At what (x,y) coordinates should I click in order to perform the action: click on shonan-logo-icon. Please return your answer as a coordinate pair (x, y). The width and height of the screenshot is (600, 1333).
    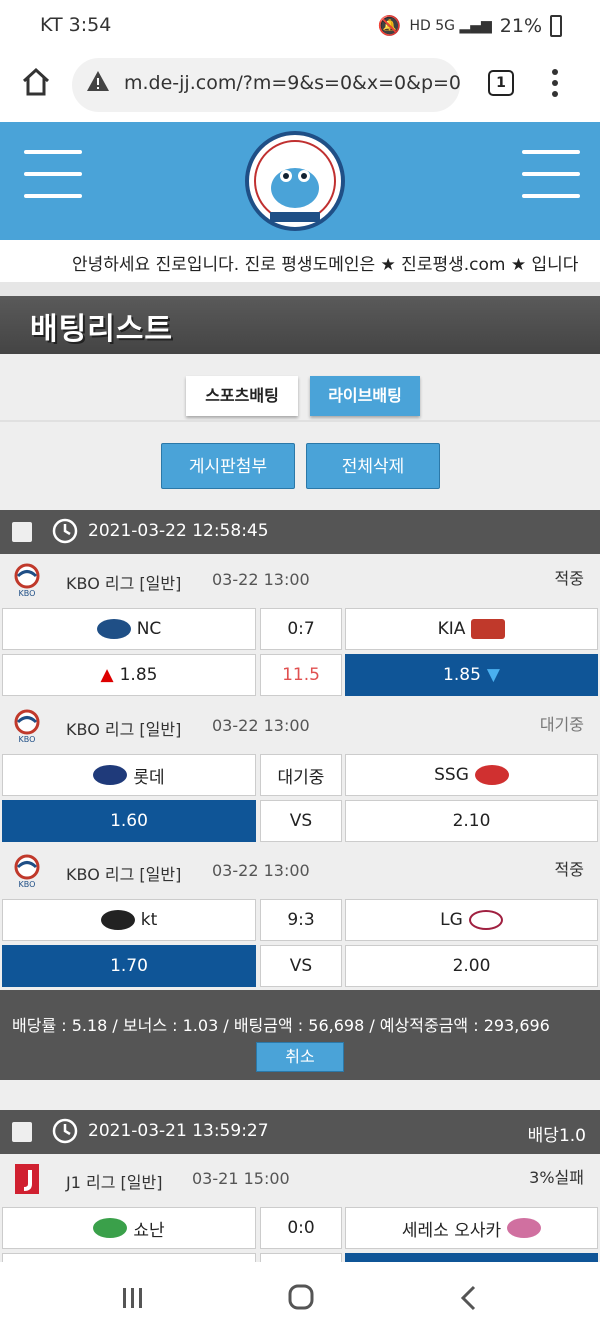
    Looking at the image, I should click on (110, 1228).